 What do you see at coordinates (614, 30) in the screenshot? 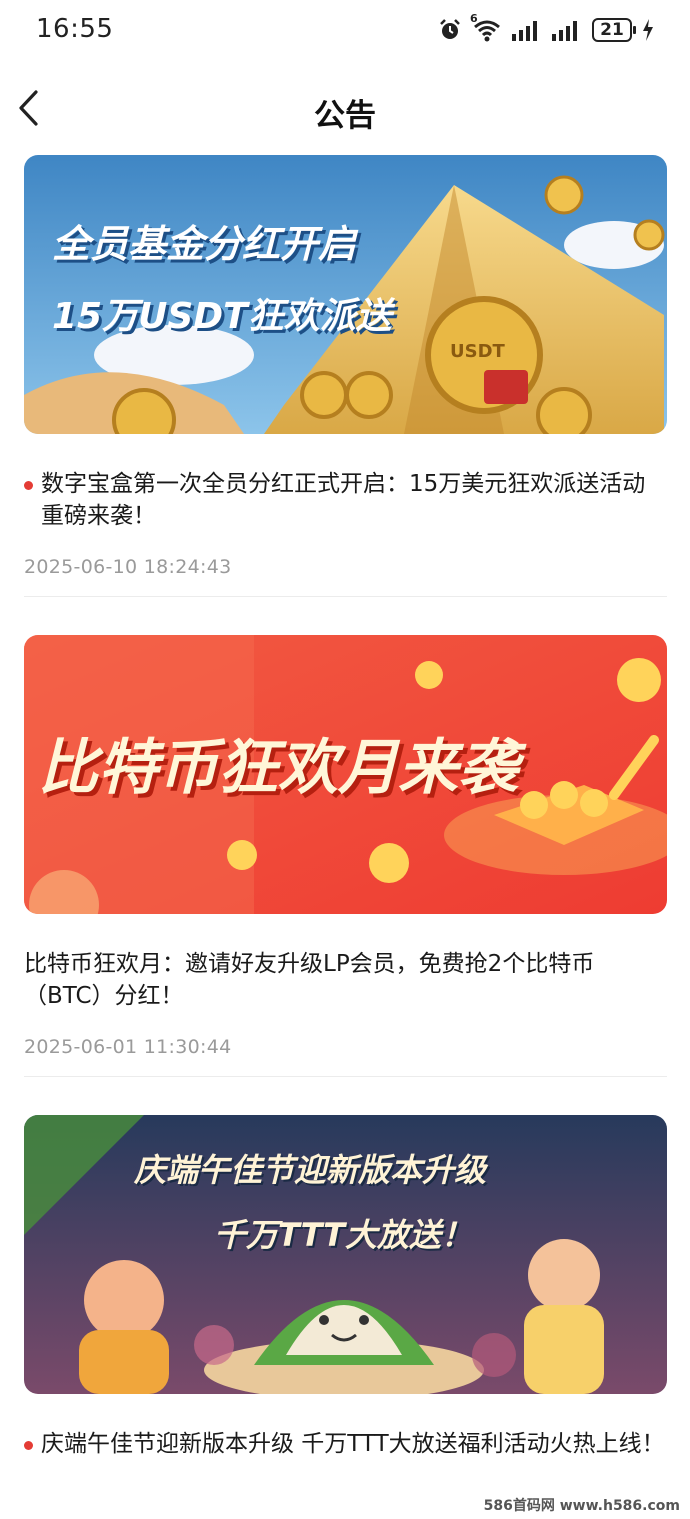
I see `battery-indicator: 21` at bounding box center [614, 30].